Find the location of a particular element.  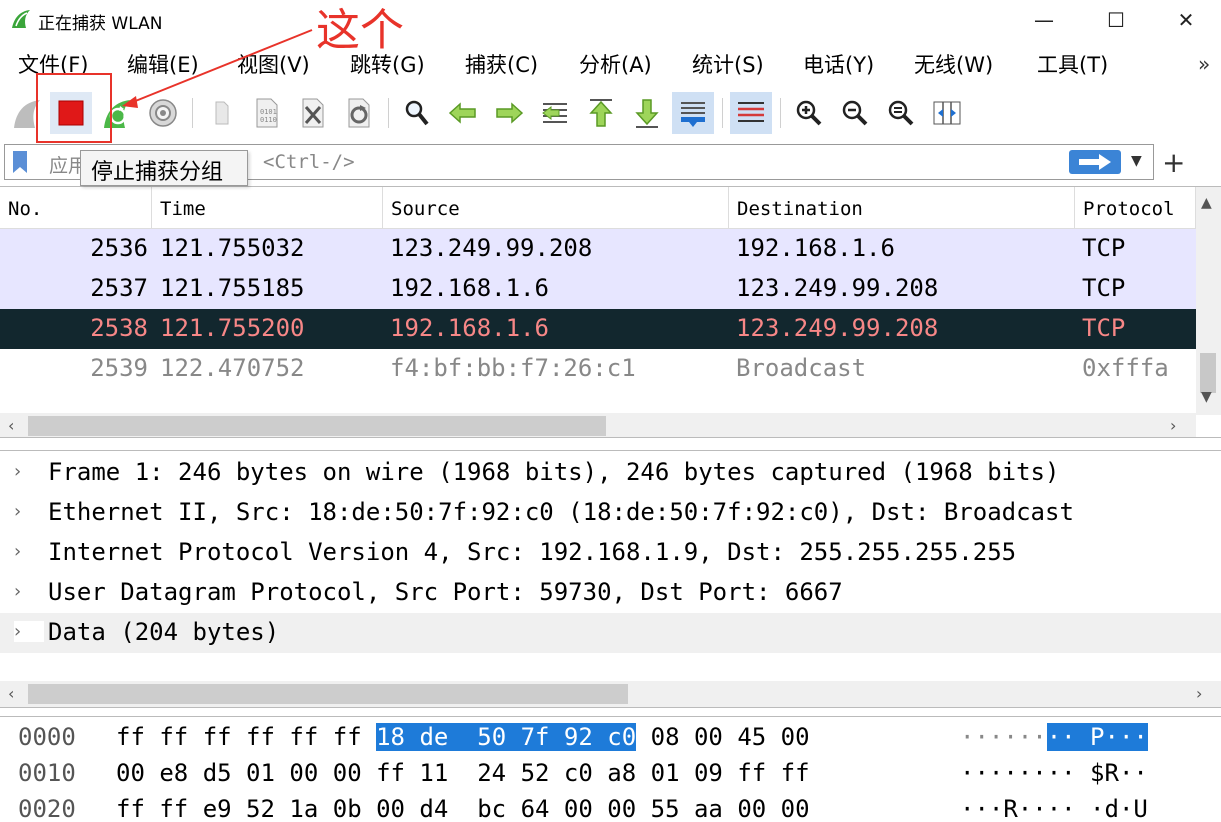

column-header-protocol: Protocol is located at coordinates (1135, 208).